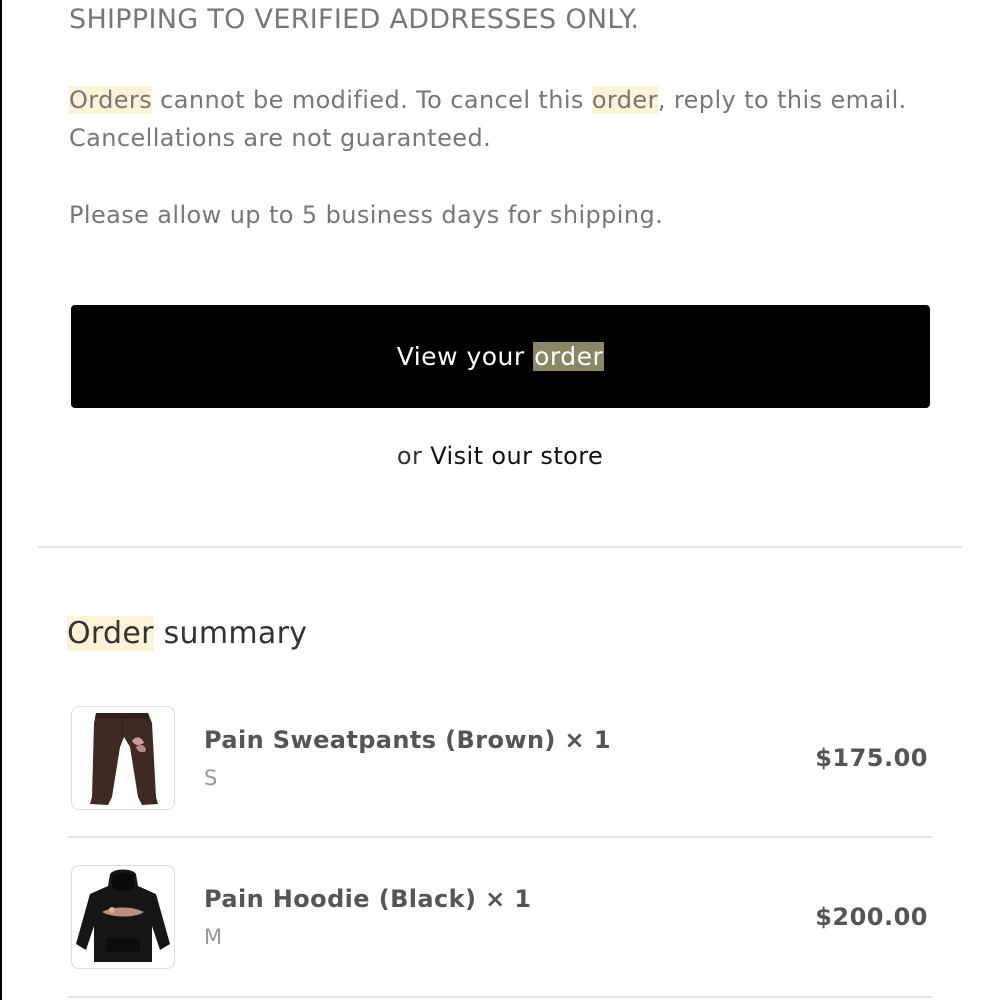  Describe the element at coordinates (211, 778) in the screenshot. I see `item-variant: S` at that location.